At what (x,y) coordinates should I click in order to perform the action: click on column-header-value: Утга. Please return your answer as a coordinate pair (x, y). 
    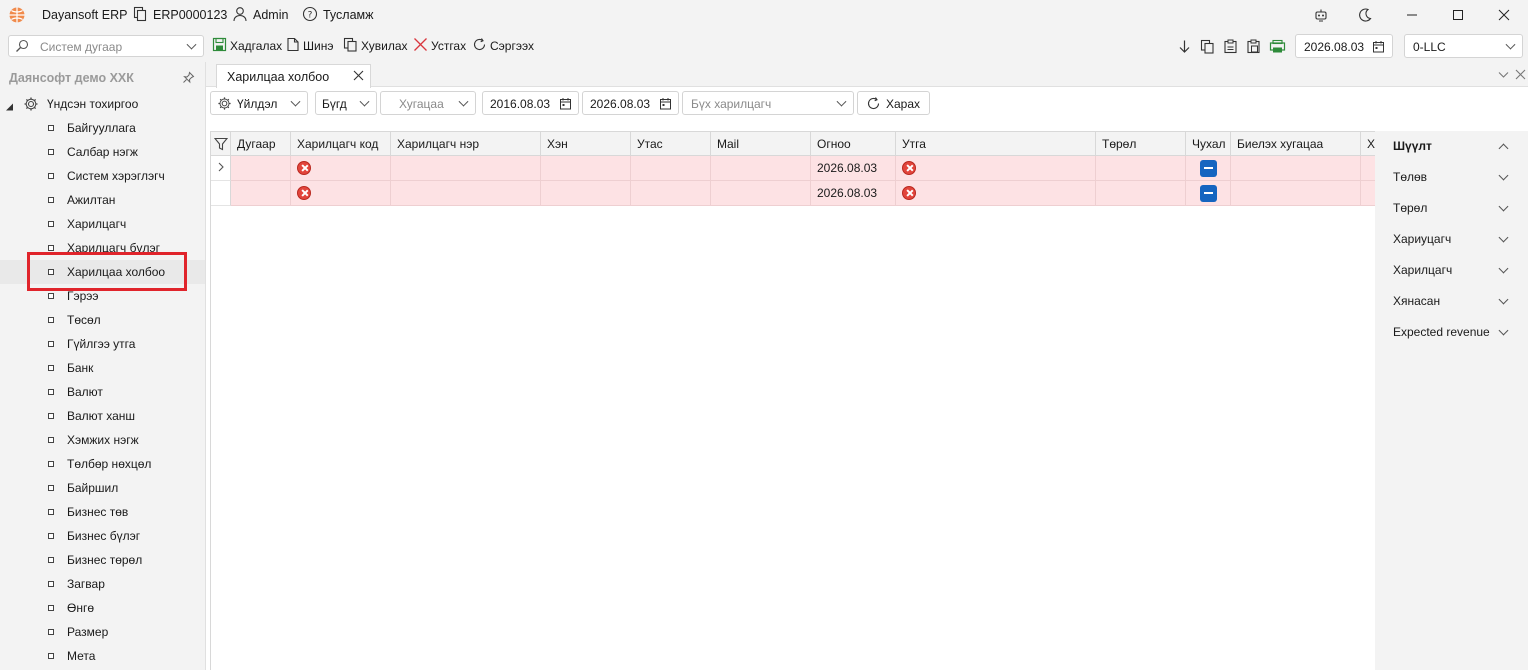
    Looking at the image, I should click on (996, 144).